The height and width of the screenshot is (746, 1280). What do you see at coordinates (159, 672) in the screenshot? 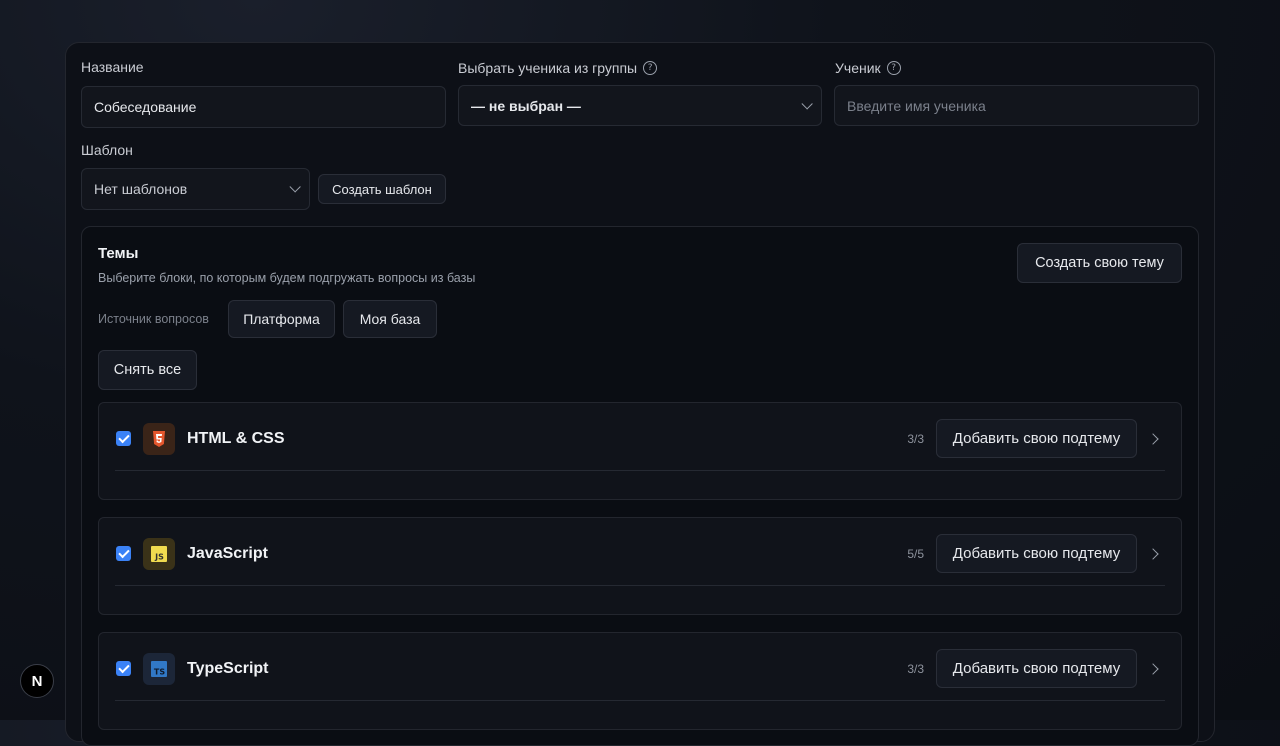
I see `svg-text: TS` at bounding box center [159, 672].